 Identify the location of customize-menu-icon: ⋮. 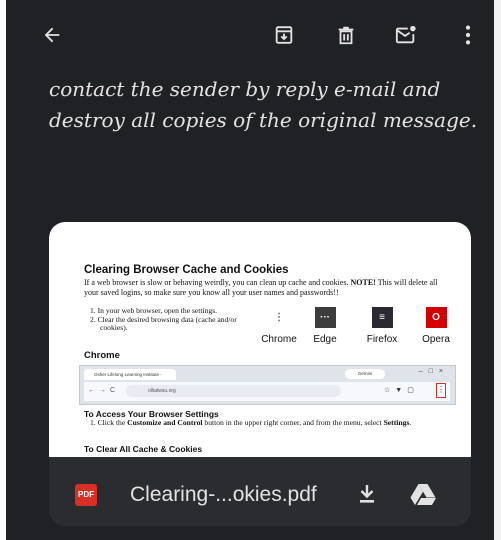
(441, 390).